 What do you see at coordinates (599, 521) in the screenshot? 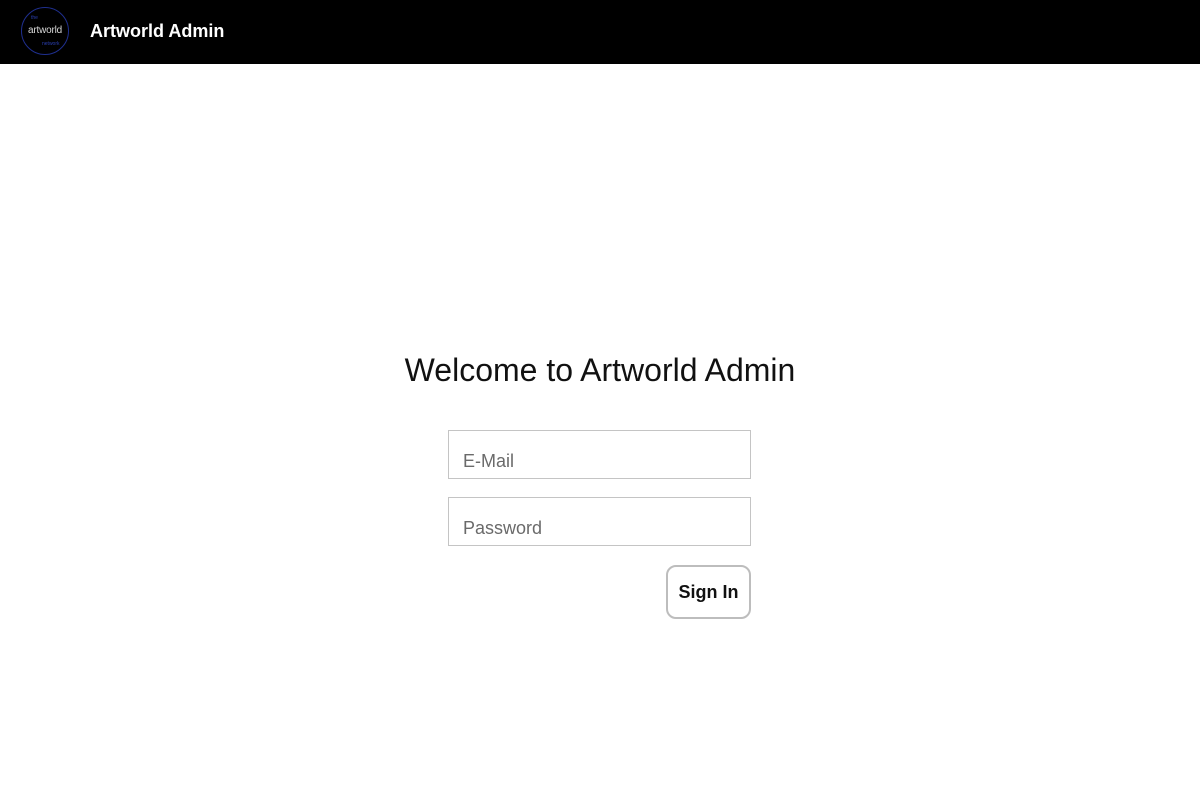
I see `password-field` at bounding box center [599, 521].